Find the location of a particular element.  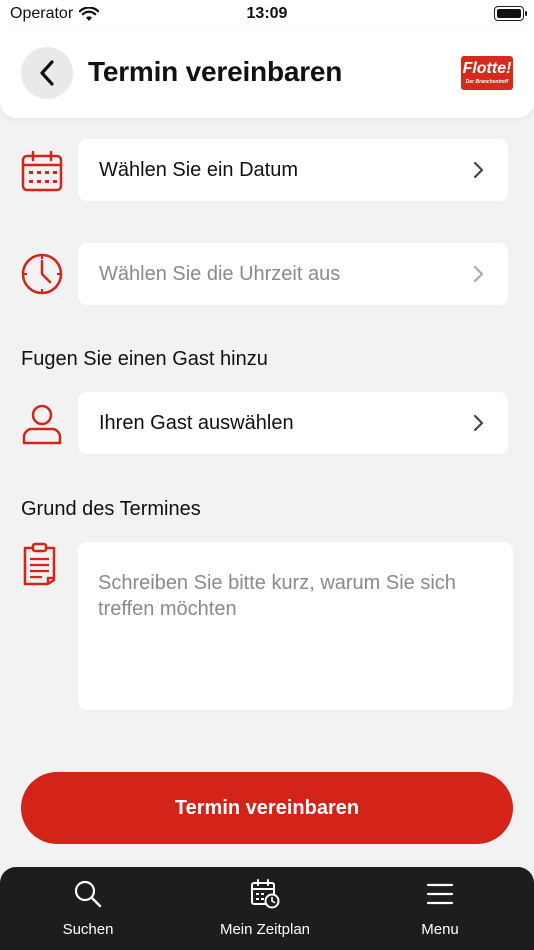

time-picker-label: Wählen Sie die Uhrzeit aus is located at coordinates (220, 274).